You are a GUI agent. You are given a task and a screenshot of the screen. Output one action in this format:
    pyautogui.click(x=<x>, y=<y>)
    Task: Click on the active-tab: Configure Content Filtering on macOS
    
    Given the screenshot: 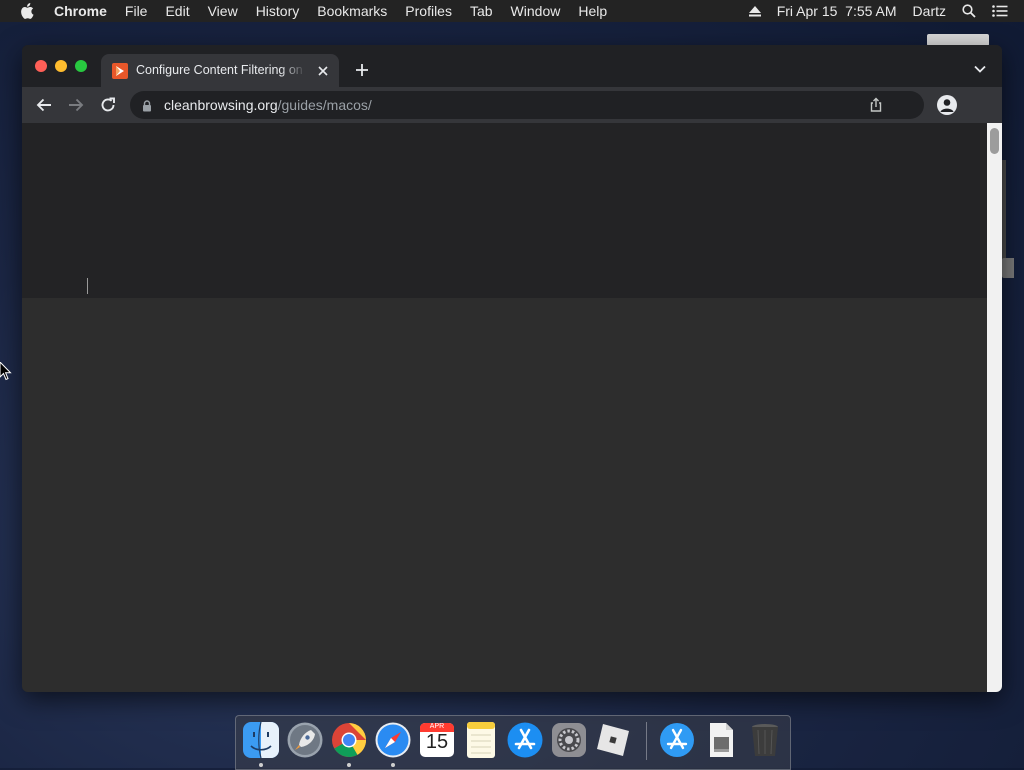 What is the action you would take?
    pyautogui.click(x=220, y=70)
    